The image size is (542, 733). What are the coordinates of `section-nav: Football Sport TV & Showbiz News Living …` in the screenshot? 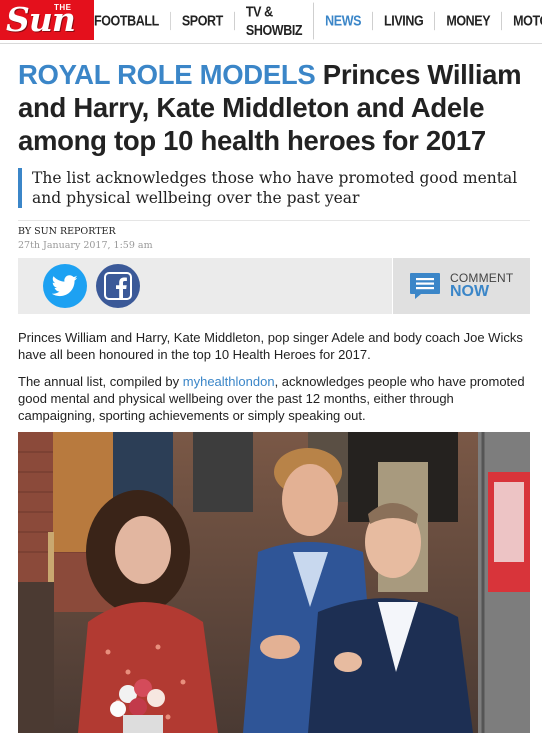 It's located at (318, 21).